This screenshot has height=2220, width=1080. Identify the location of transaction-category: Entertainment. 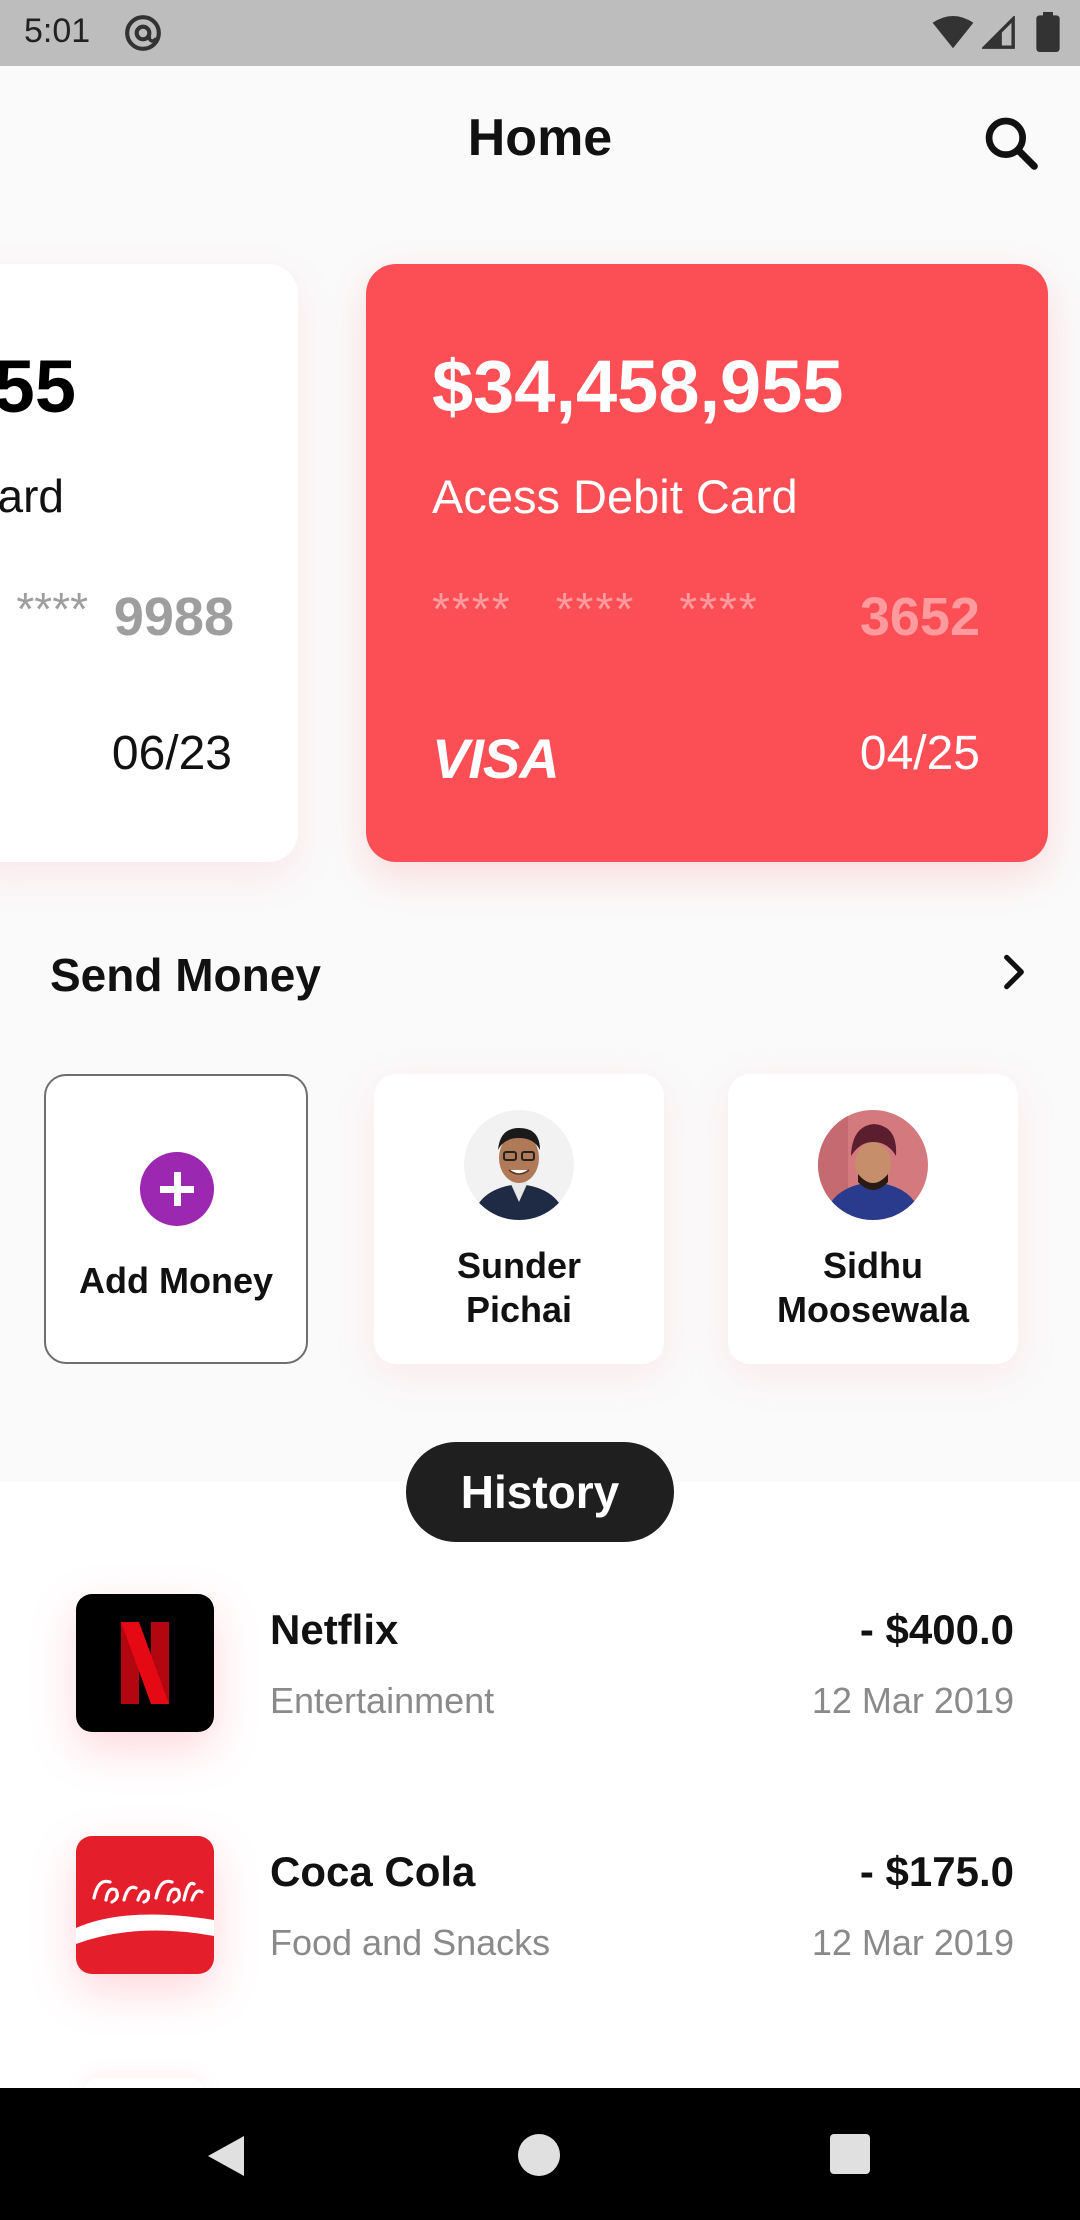
(382, 1700).